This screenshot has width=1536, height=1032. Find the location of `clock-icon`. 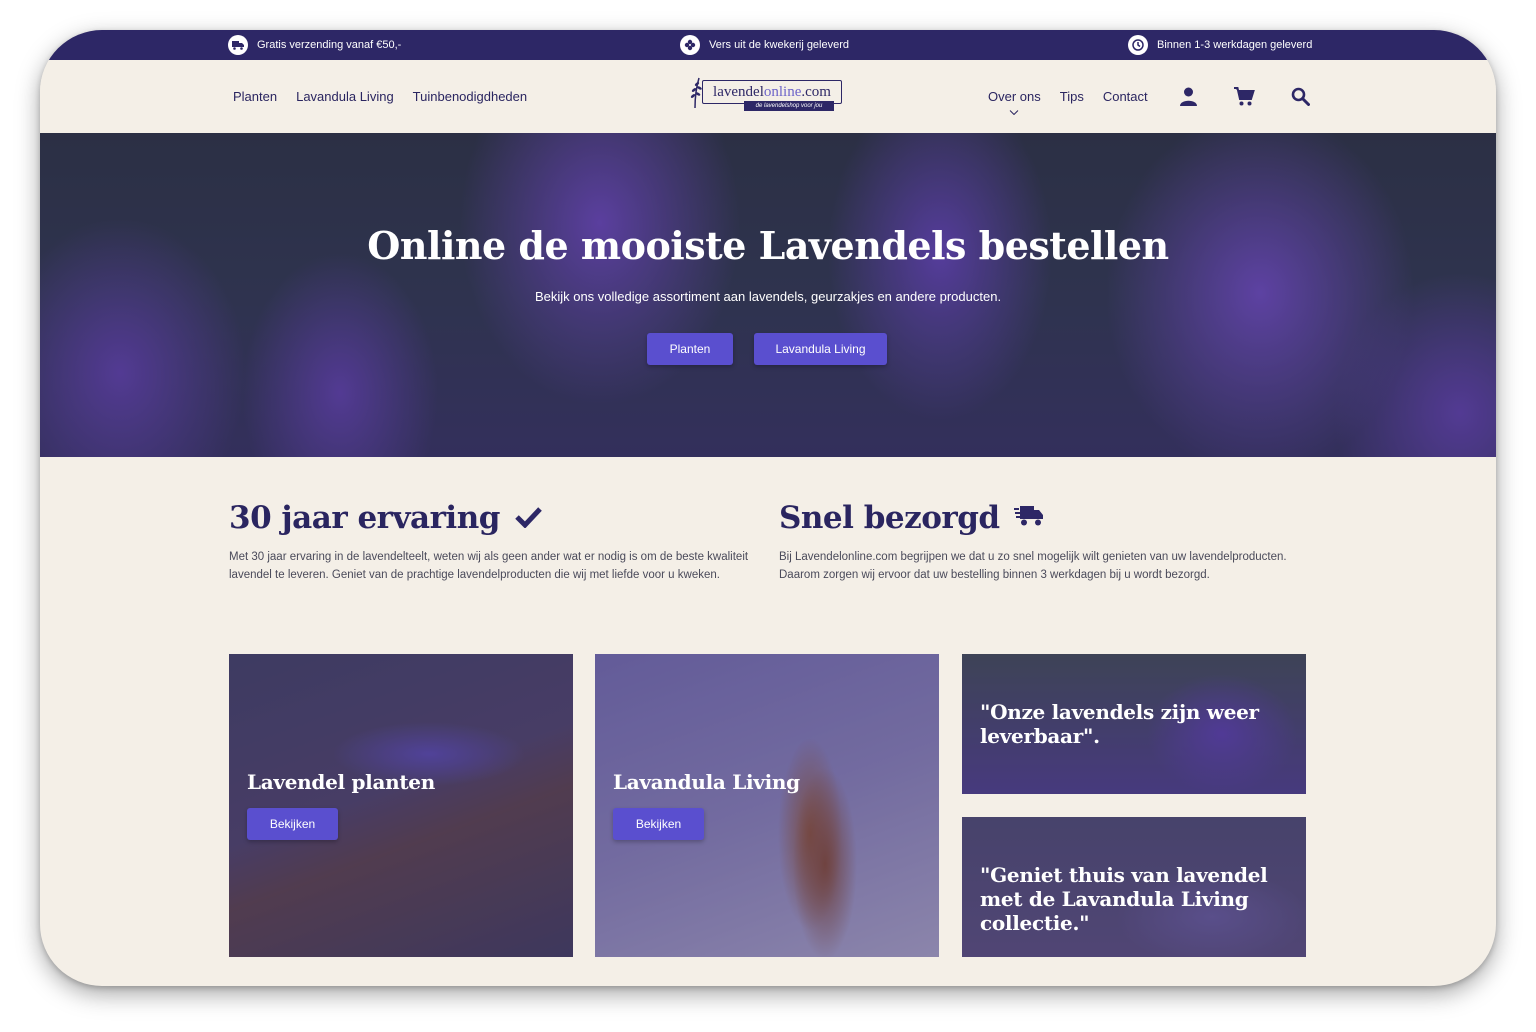

clock-icon is located at coordinates (1138, 45).